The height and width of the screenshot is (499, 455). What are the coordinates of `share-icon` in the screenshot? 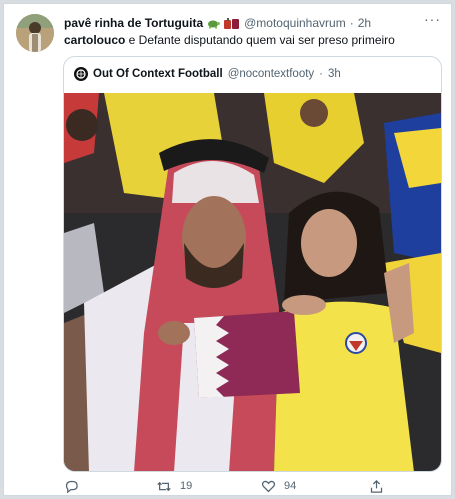 It's located at (376, 486).